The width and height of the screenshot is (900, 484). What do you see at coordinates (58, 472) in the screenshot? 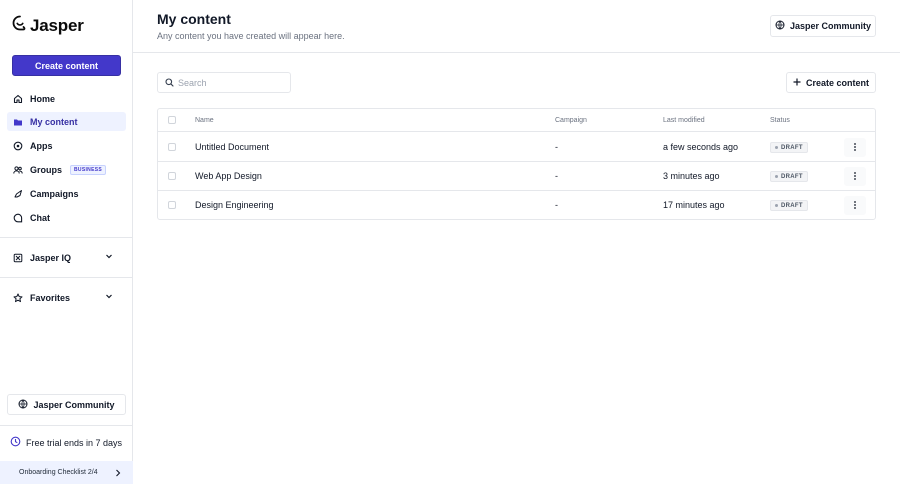
I see `onboarding-label: Onboarding Checklist 2/4` at bounding box center [58, 472].